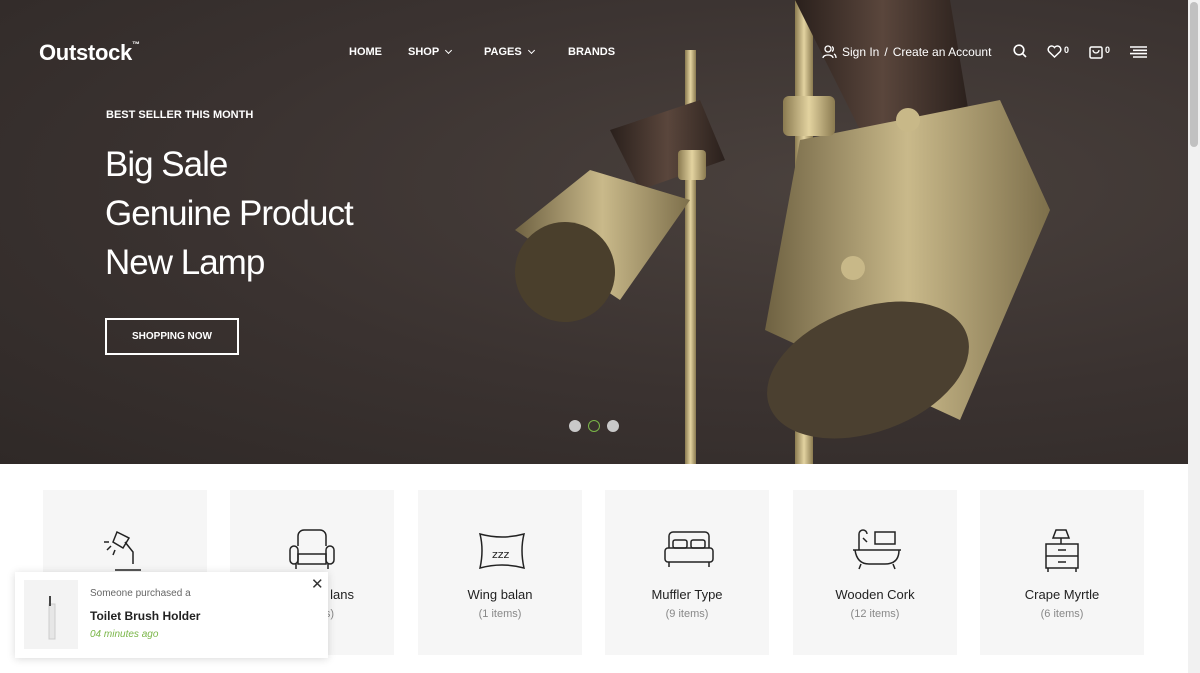 This screenshot has width=1200, height=673. What do you see at coordinates (500, 594) in the screenshot?
I see `category-name: Wing balan` at bounding box center [500, 594].